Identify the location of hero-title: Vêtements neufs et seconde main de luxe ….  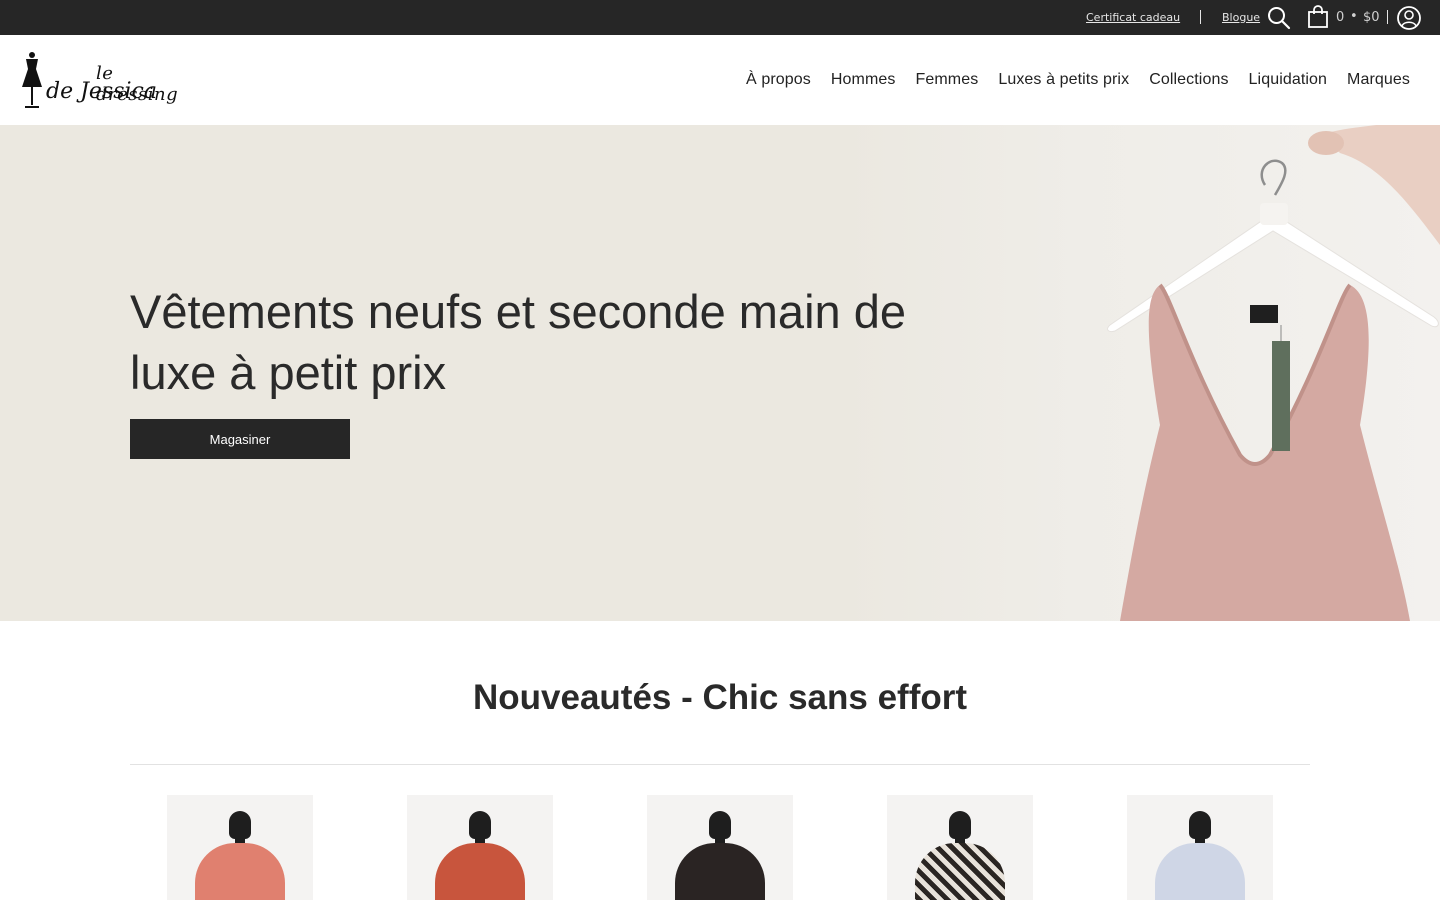
(518, 342).